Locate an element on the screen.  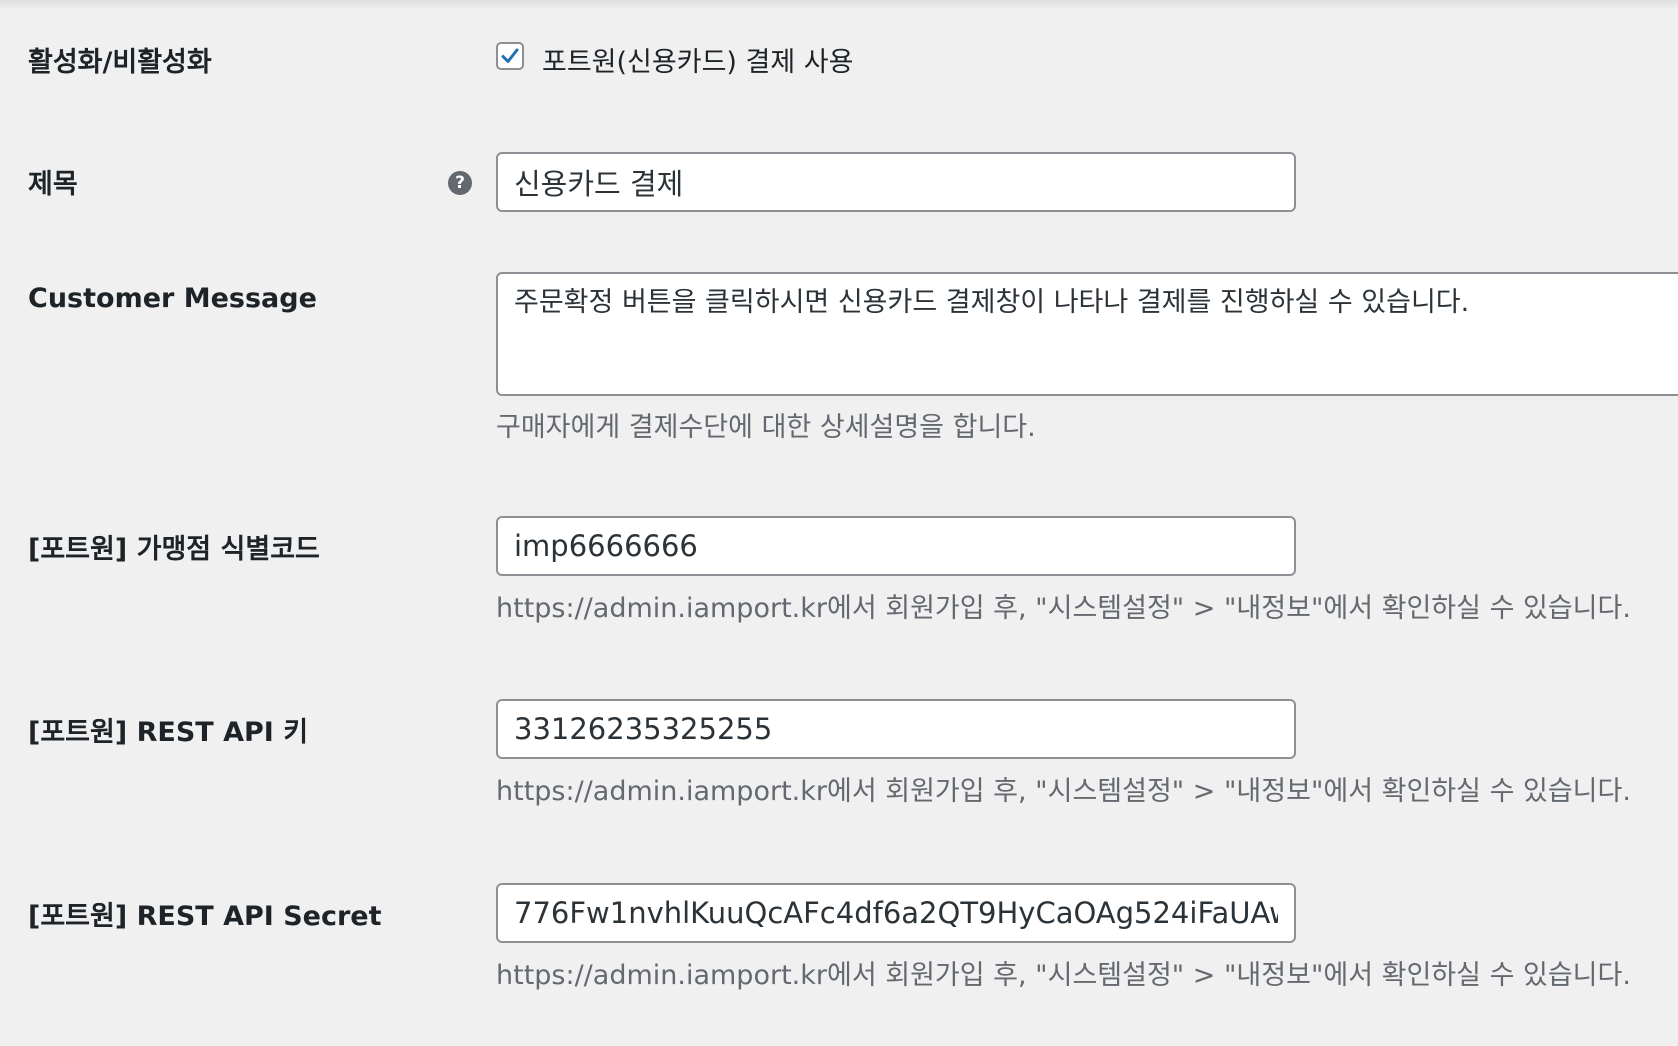
merchant-code-label: [포트원] 가맹점 식별코드 is located at coordinates (174, 549).